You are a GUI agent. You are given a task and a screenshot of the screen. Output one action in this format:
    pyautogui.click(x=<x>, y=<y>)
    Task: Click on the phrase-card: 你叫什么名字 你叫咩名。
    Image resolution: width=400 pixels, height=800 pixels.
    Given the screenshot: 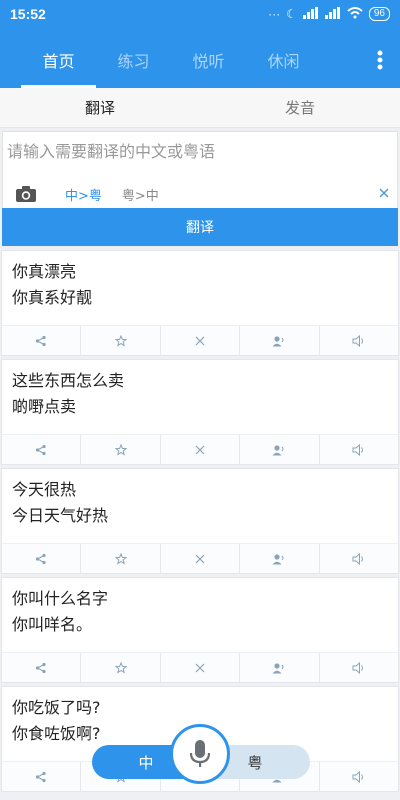 What is the action you would take?
    pyautogui.click(x=200, y=630)
    